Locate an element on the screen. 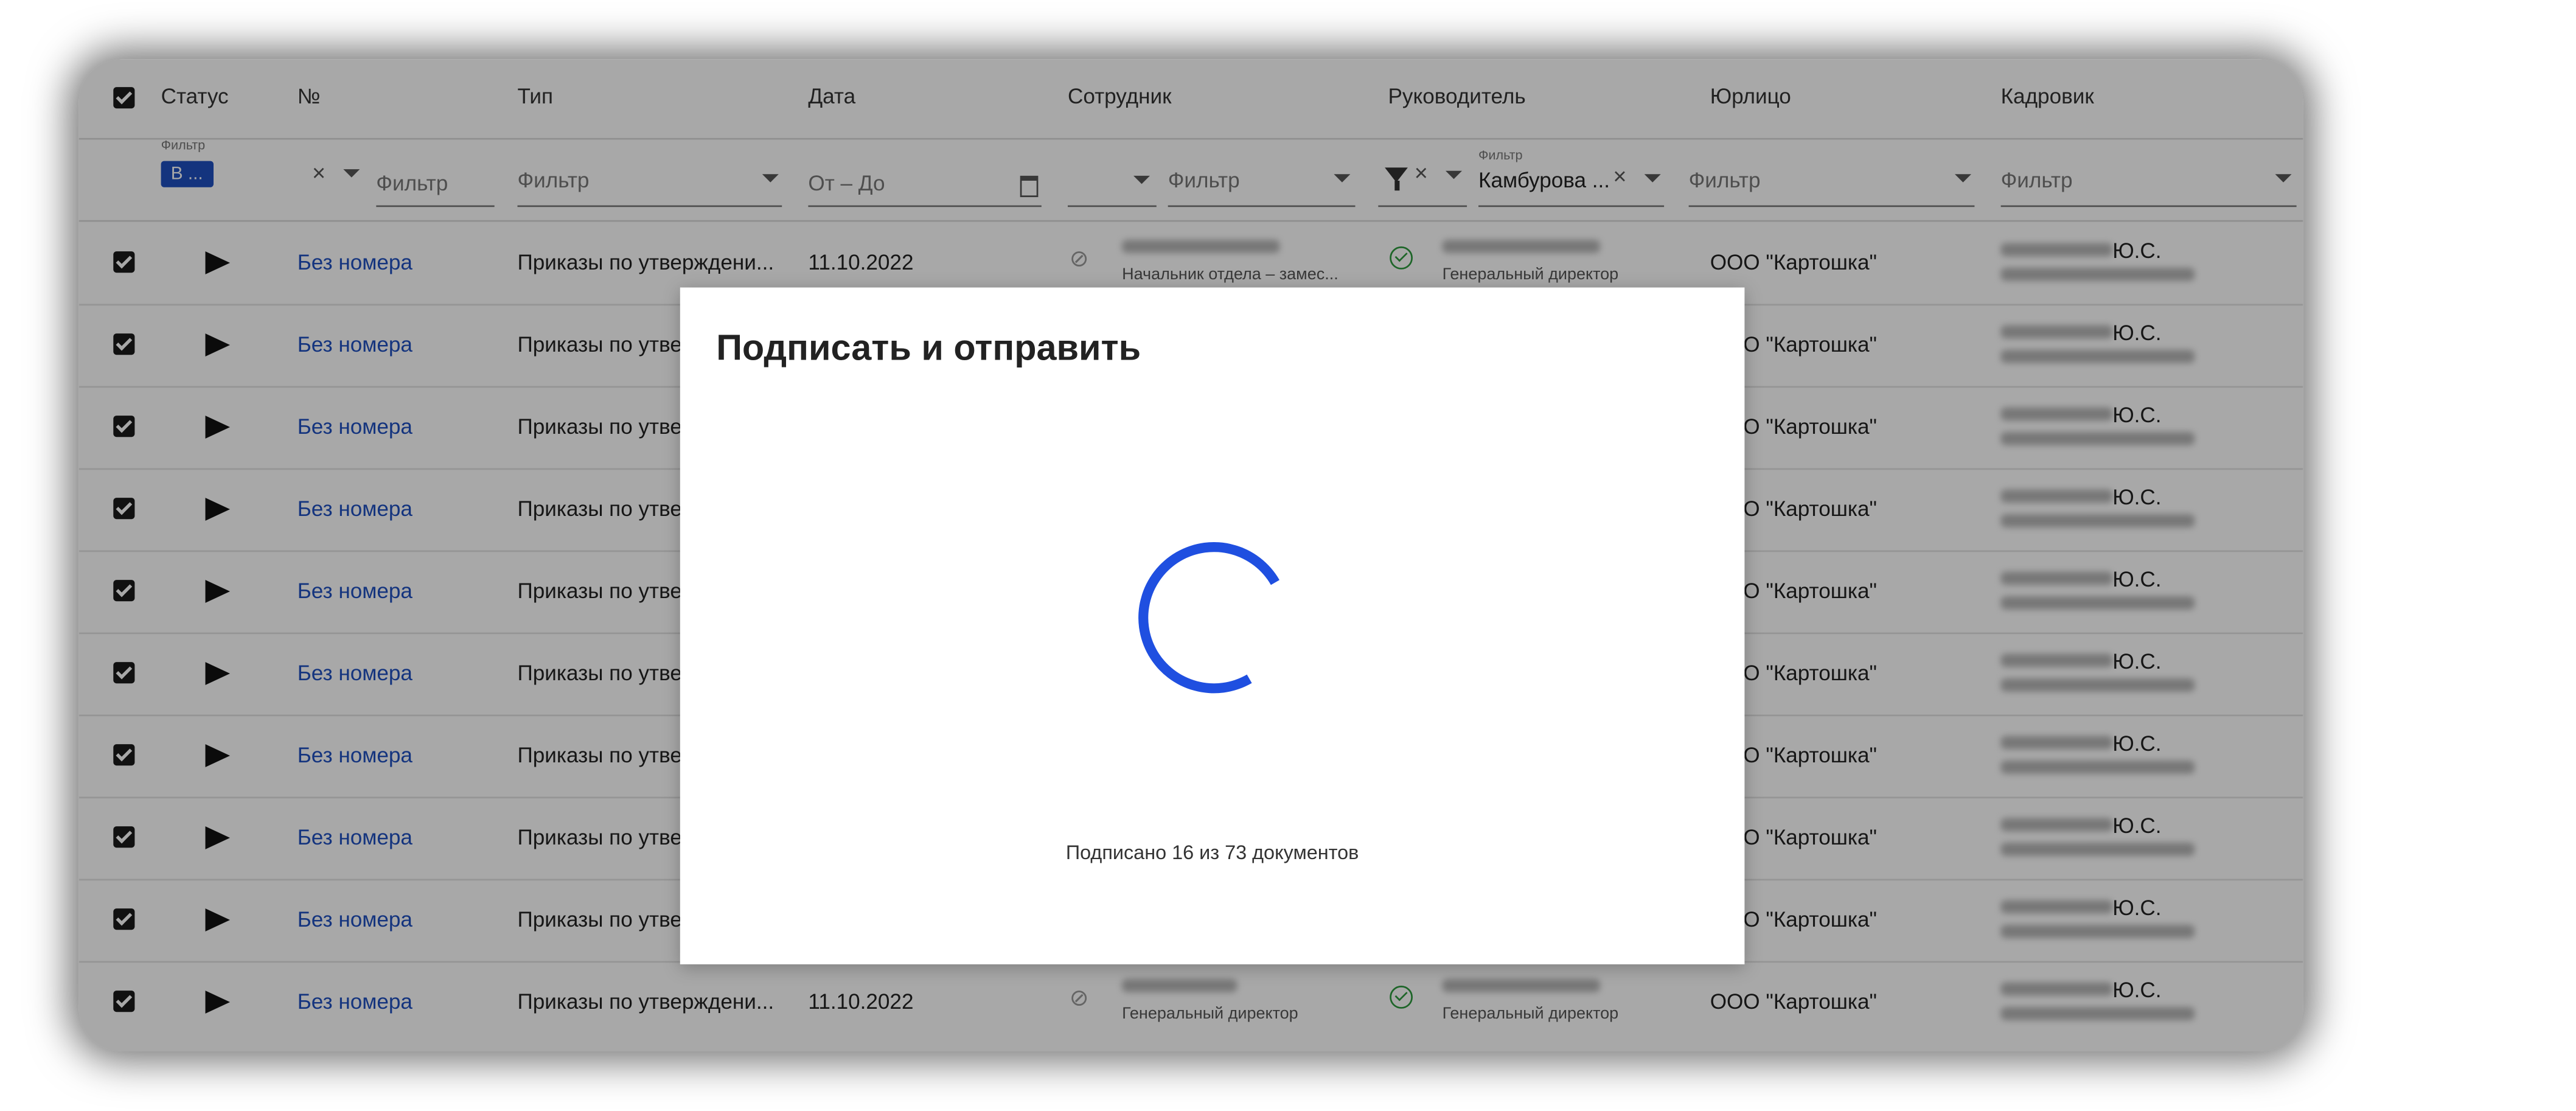  dialog-title: Подписать и отправить is located at coordinates (928, 347).